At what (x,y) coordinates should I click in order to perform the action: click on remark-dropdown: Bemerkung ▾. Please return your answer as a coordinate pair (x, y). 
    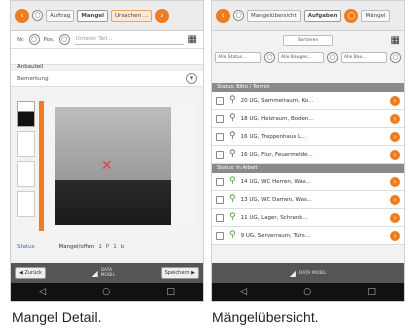
    Looking at the image, I should click on (107, 79).